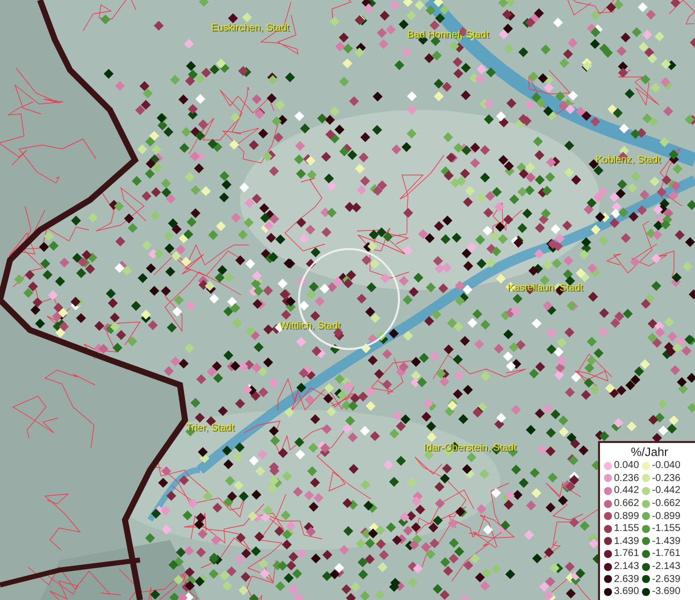  What do you see at coordinates (628, 160) in the screenshot?
I see `place-label: Koblenz, Stadt` at bounding box center [628, 160].